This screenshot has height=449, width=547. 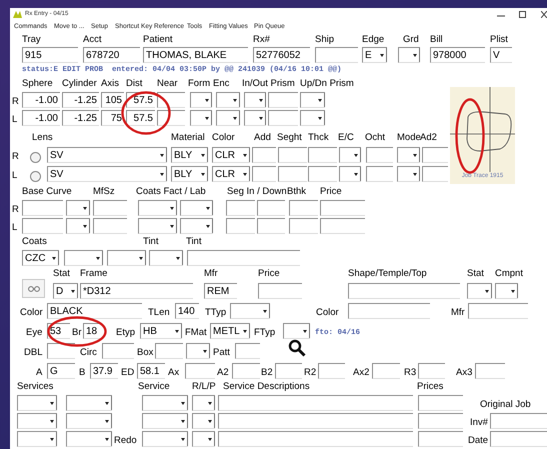 I want to click on dropdown: CZC, so click(x=40, y=258).